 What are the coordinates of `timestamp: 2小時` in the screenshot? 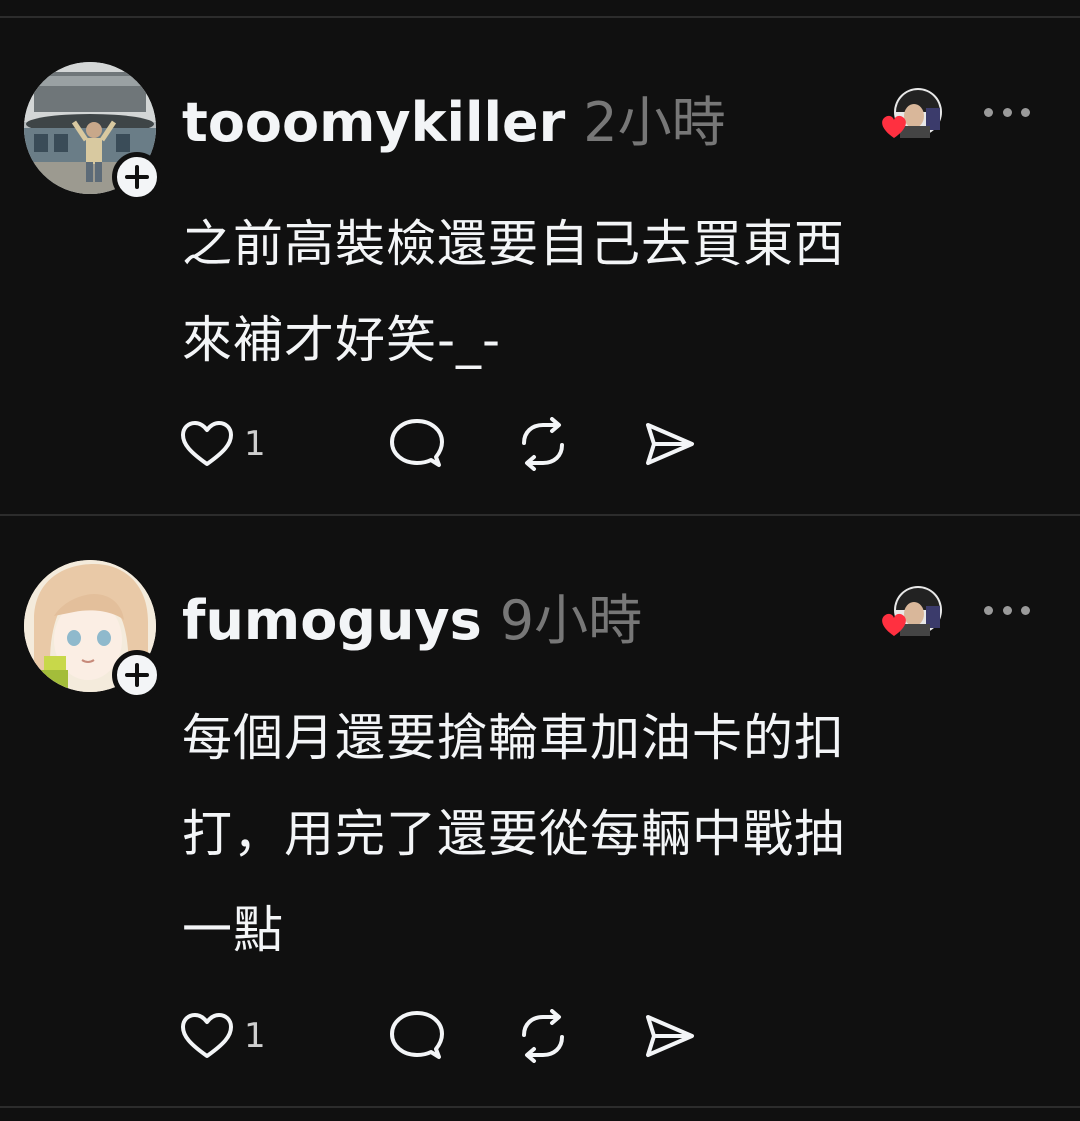 It's located at (654, 122).